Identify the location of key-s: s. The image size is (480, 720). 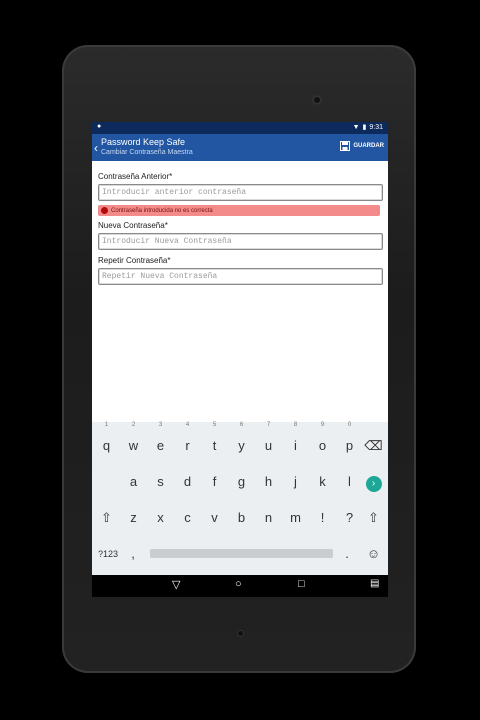
(160, 481).